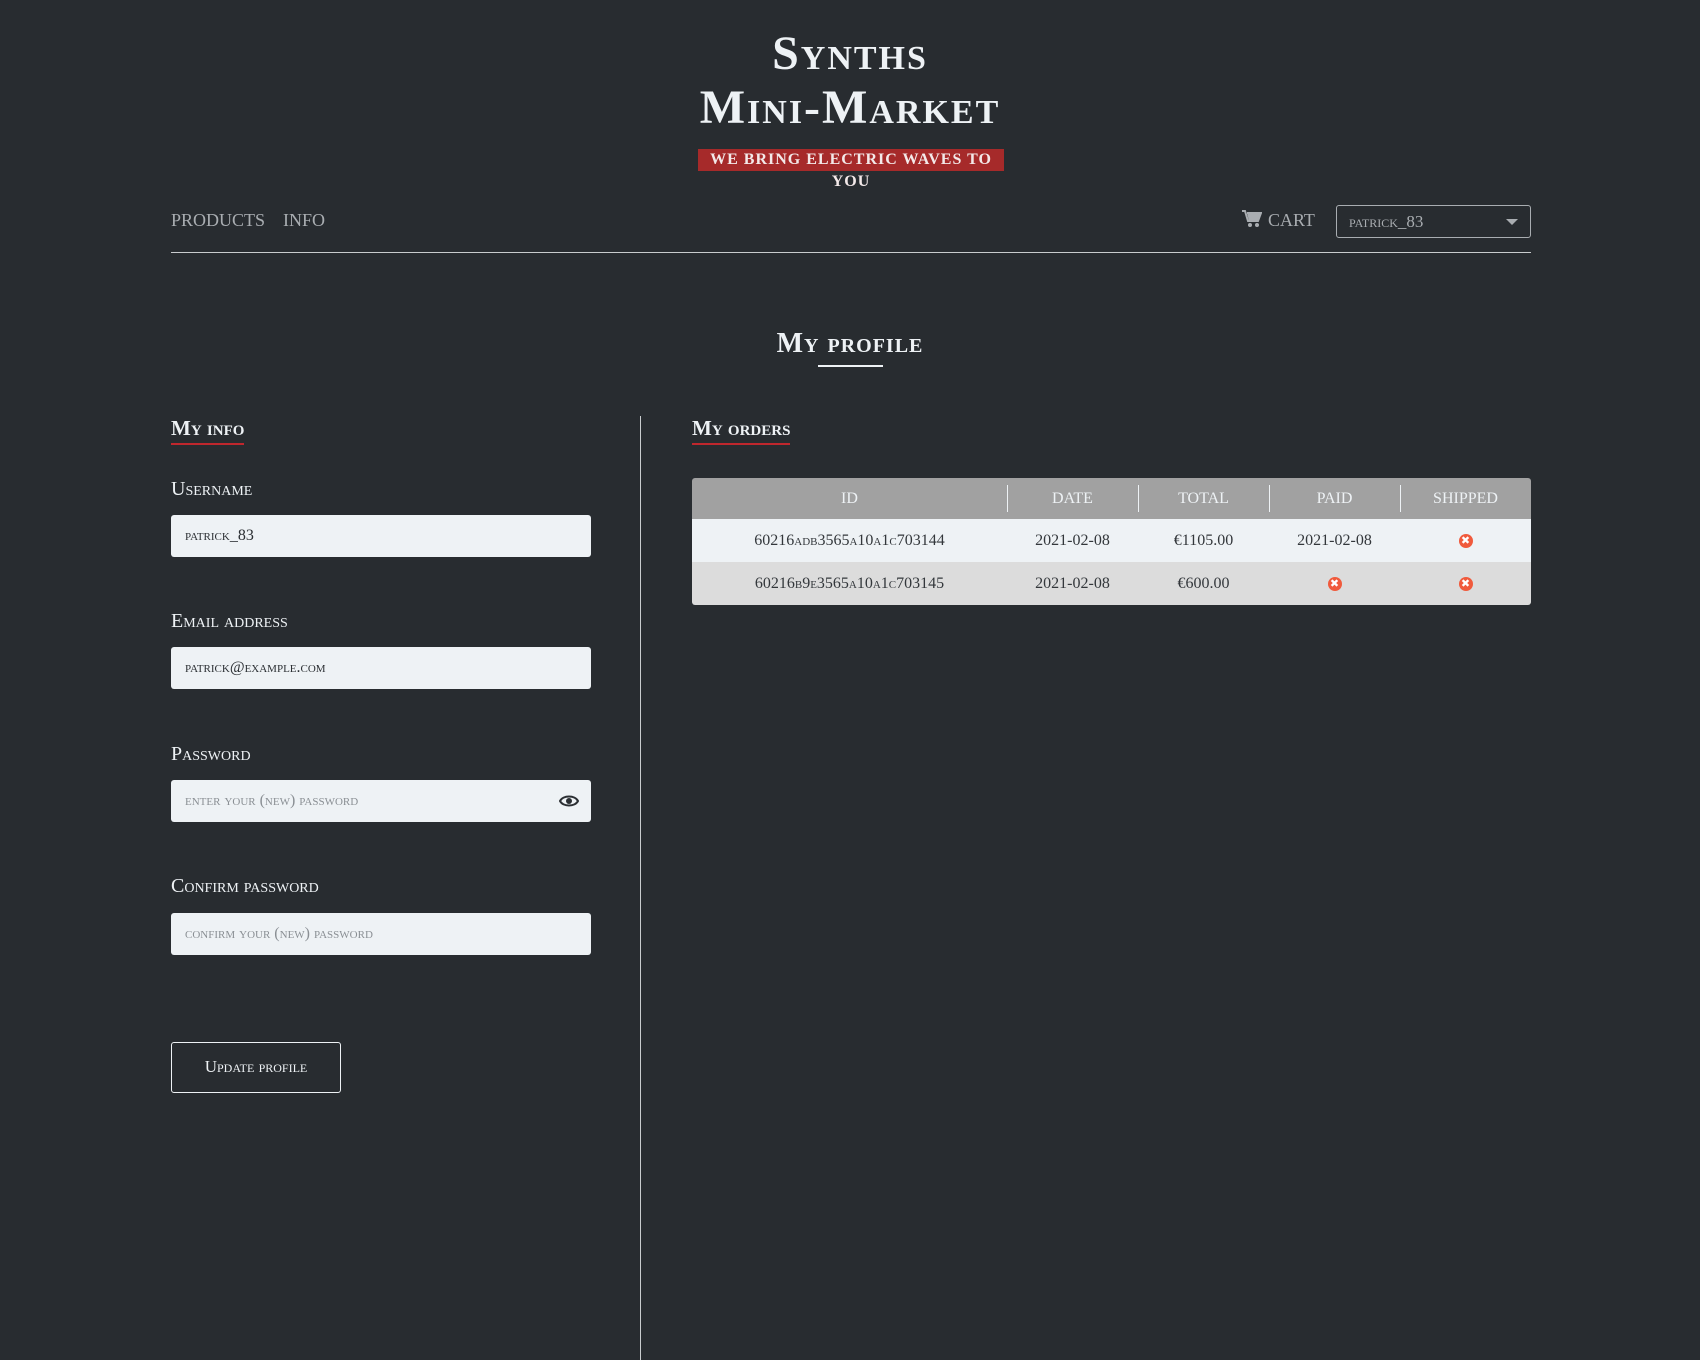 The height and width of the screenshot is (1360, 1700). What do you see at coordinates (849, 583) in the screenshot?
I see `order-id: 60216b9e3565a10a1c703145` at bounding box center [849, 583].